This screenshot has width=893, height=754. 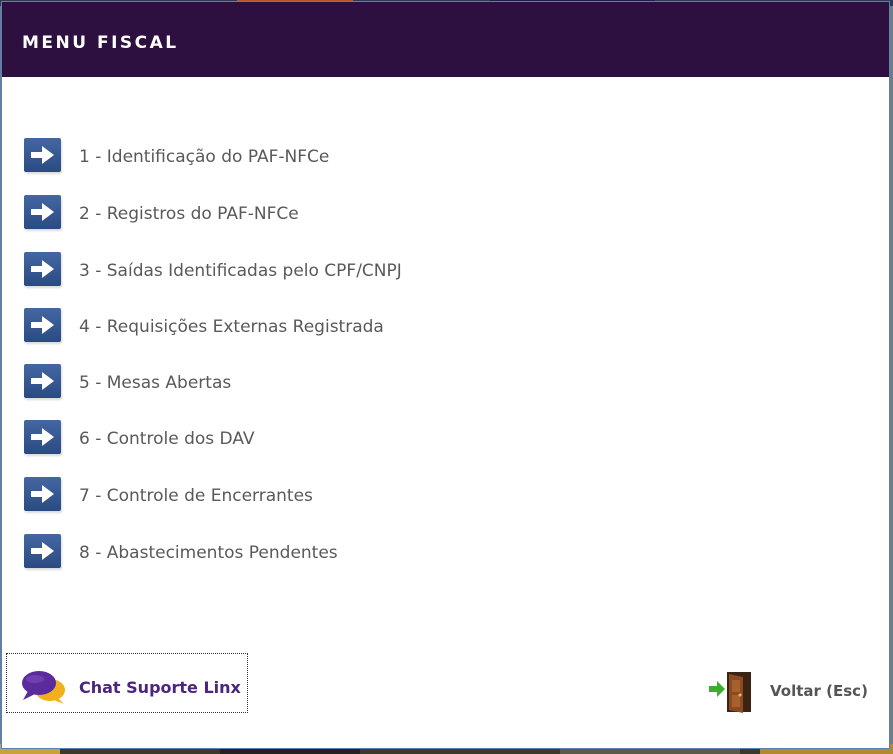 What do you see at coordinates (240, 271) in the screenshot?
I see `menu-item-label: 3 - Saídas Identificadas pelo CPF/CNPJ` at bounding box center [240, 271].